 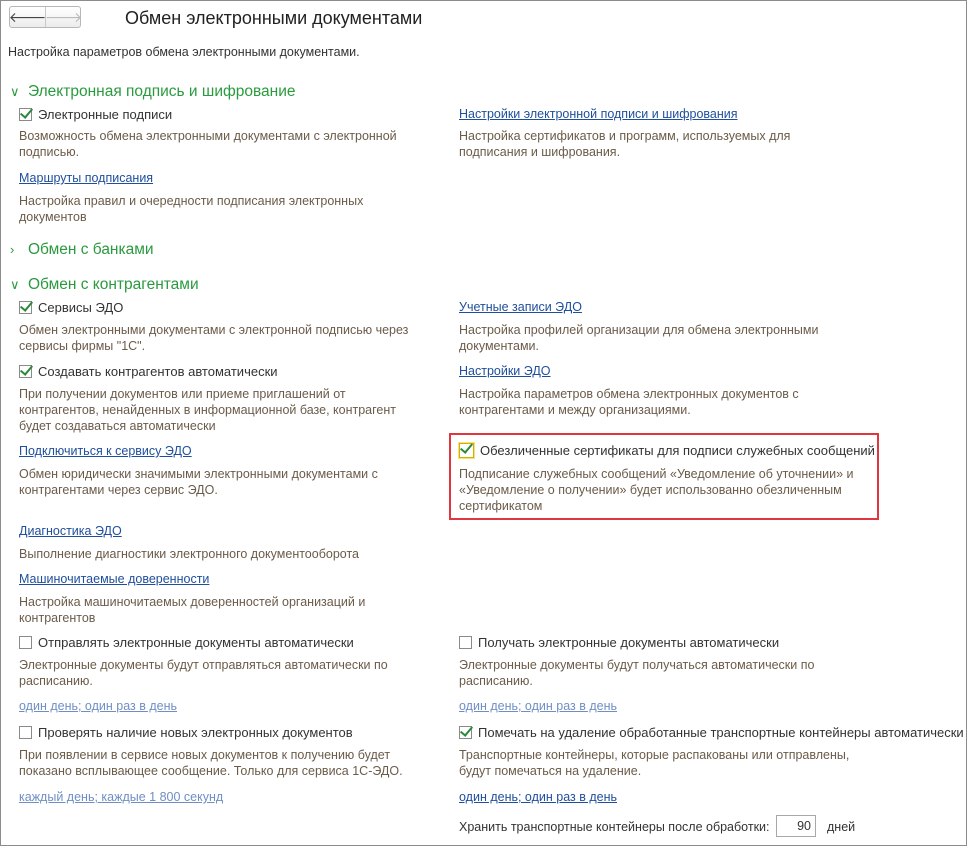 What do you see at coordinates (505, 371) in the screenshot?
I see `edo-settings-link: Настройки ЭДО` at bounding box center [505, 371].